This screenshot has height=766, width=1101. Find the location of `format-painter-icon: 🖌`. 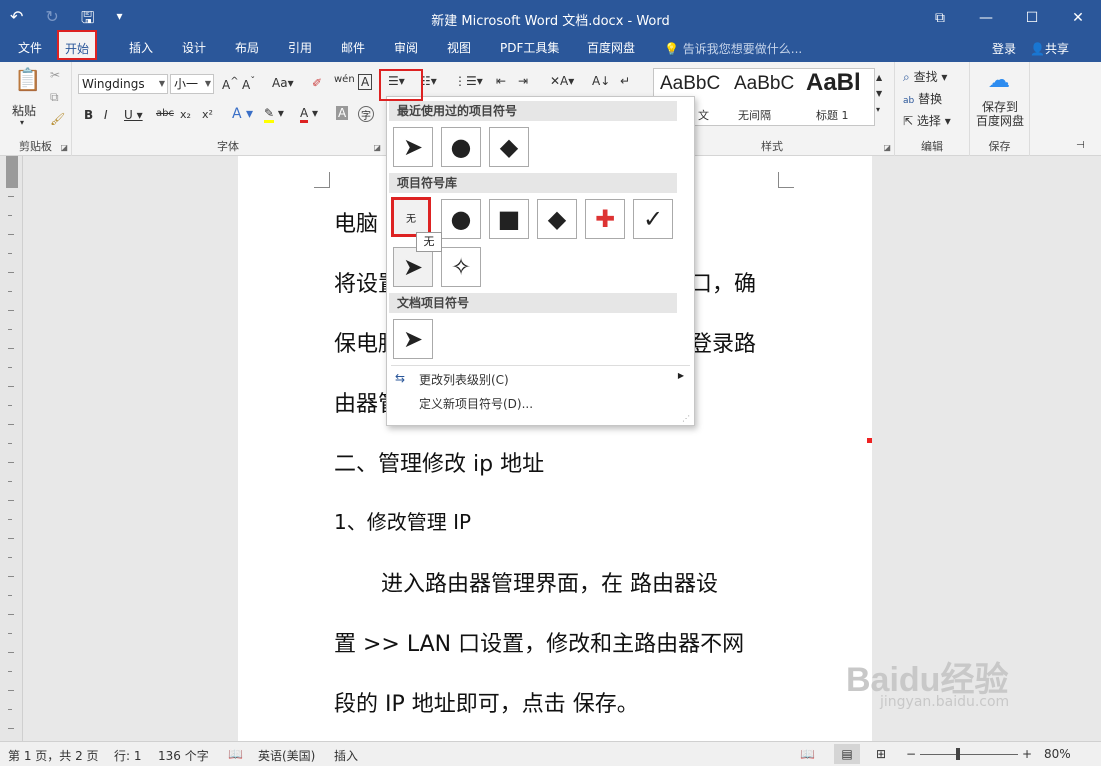

format-painter-icon: 🖌 is located at coordinates (57, 119).